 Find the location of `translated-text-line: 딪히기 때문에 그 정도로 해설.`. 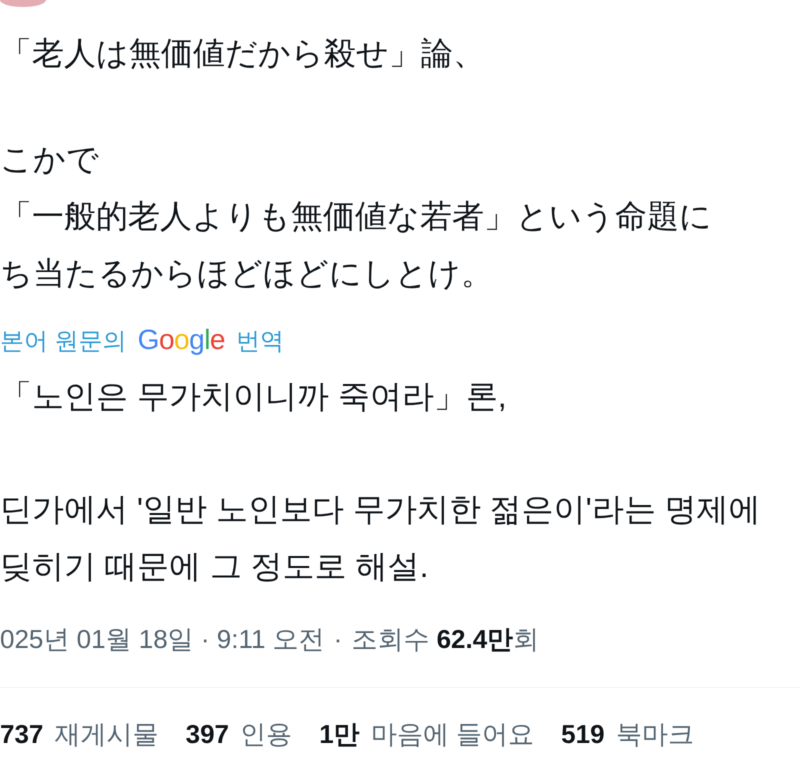

translated-text-line: 딪히기 때문에 그 정도로 해설. is located at coordinates (214, 566).